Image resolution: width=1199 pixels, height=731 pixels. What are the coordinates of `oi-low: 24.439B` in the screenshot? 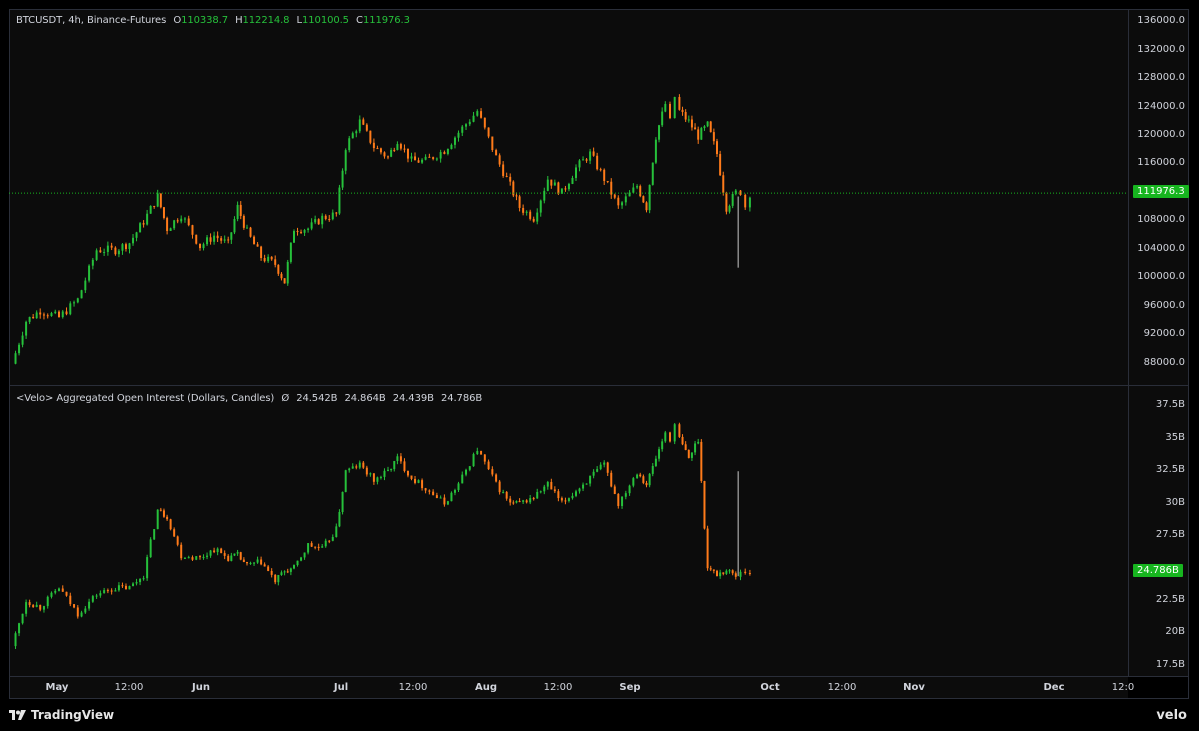 It's located at (413, 398).